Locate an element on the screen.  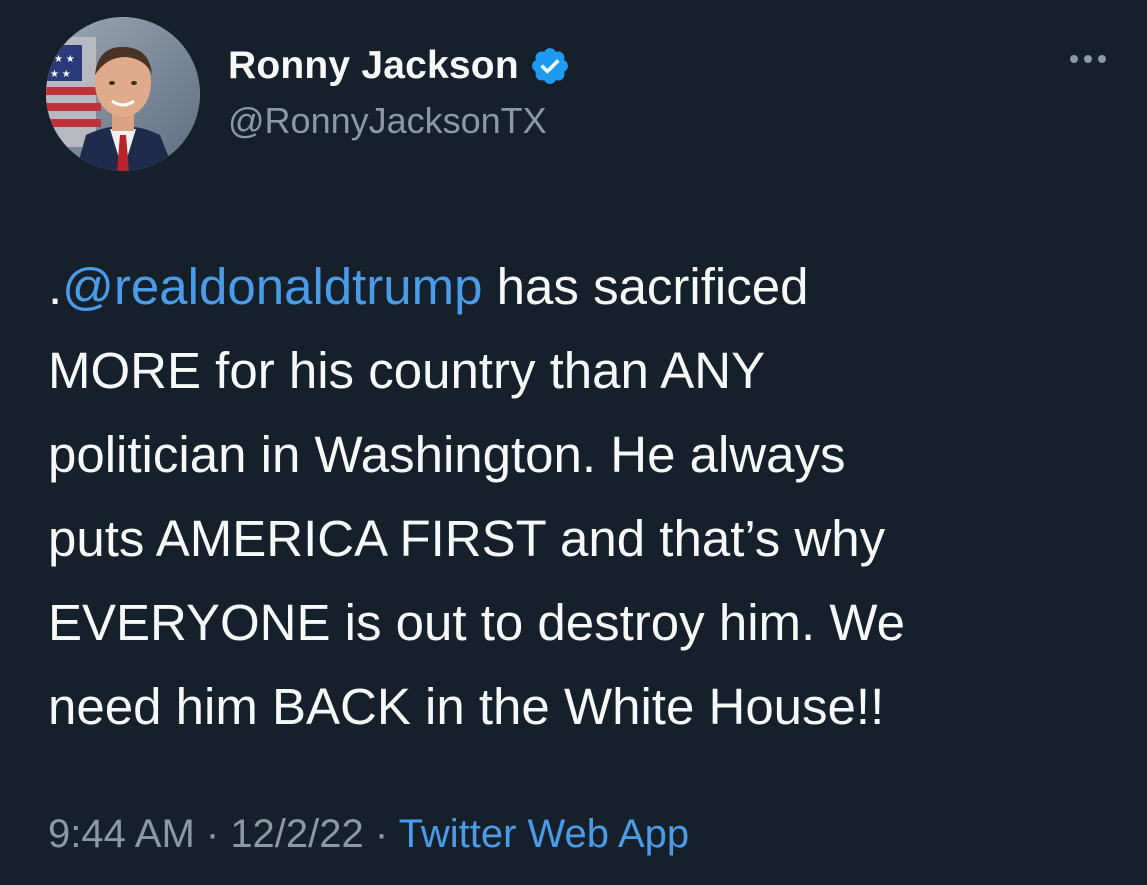
tweet-meta: 9:44 AM · 12/2/22 · Twitter Web App is located at coordinates (368, 834).